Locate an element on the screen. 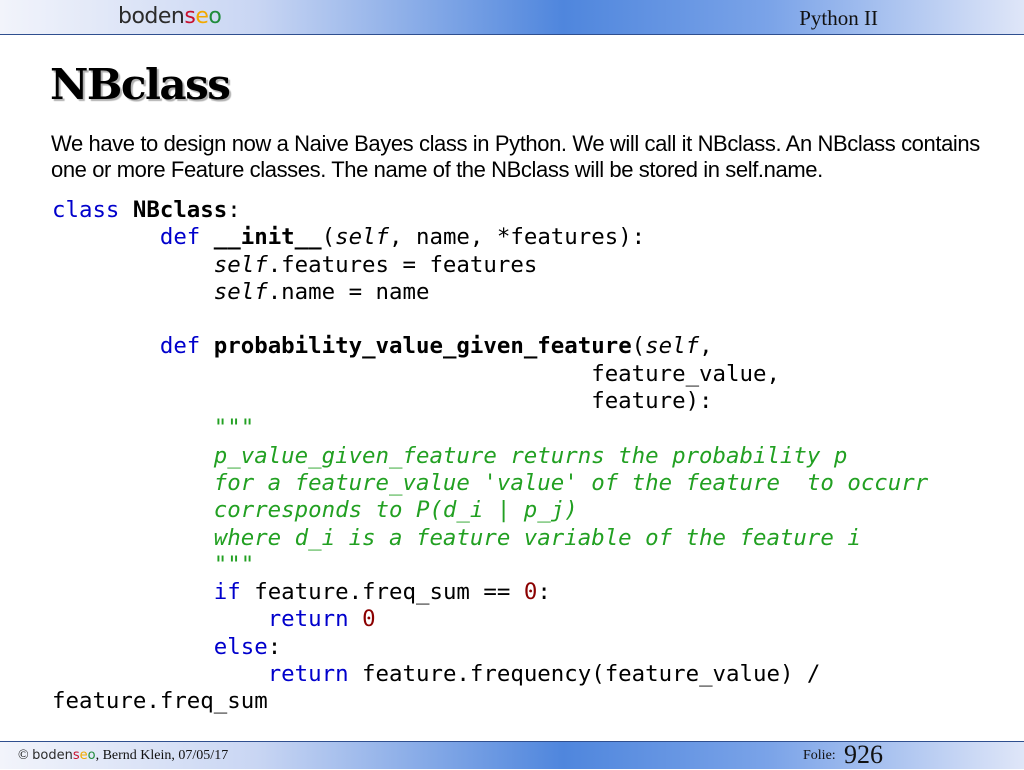 The height and width of the screenshot is (770, 1024). code-line: self.name = name is located at coordinates (532, 292).